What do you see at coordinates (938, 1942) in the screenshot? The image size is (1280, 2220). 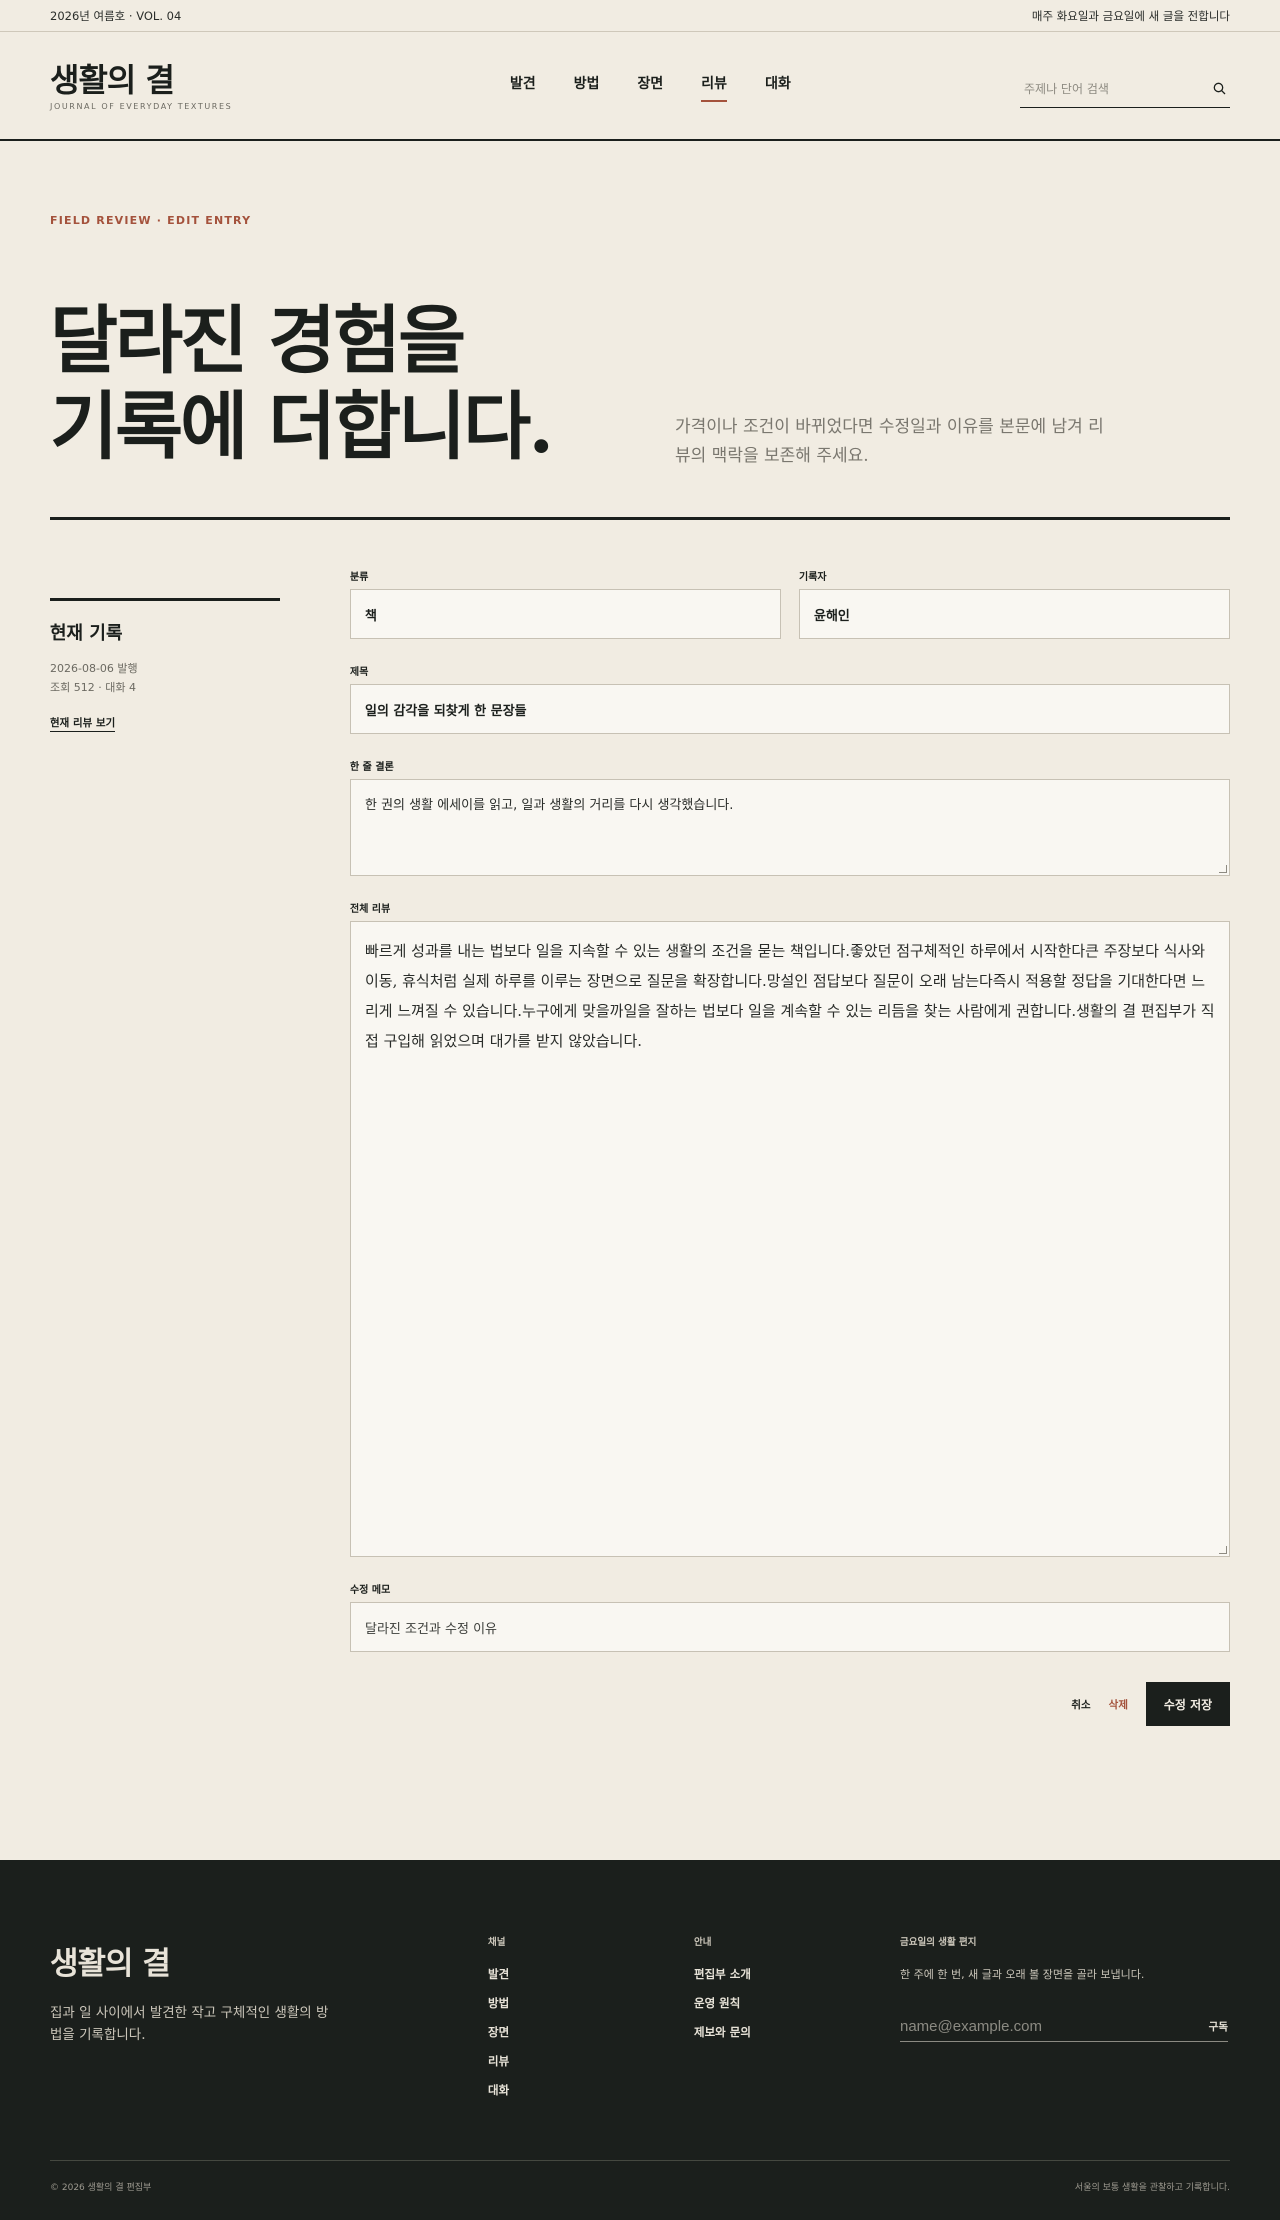 I see `newsletter-title: 금요일의 생활 편지` at bounding box center [938, 1942].